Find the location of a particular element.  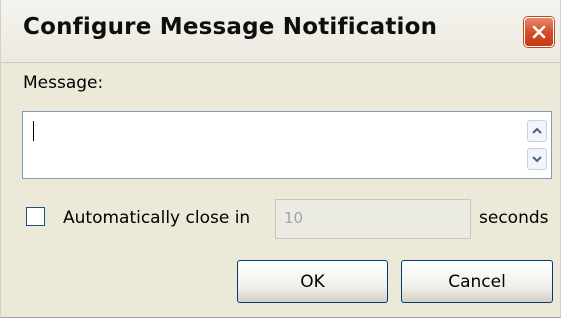

text-caret is located at coordinates (33, 131).